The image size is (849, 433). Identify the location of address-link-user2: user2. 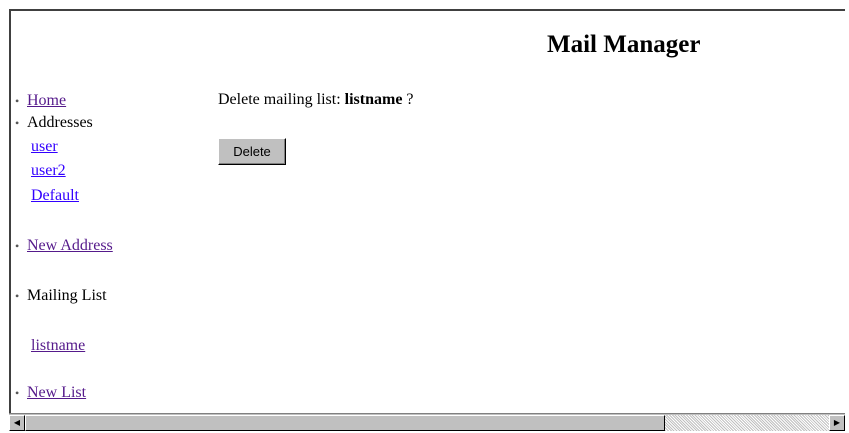
(48, 170).